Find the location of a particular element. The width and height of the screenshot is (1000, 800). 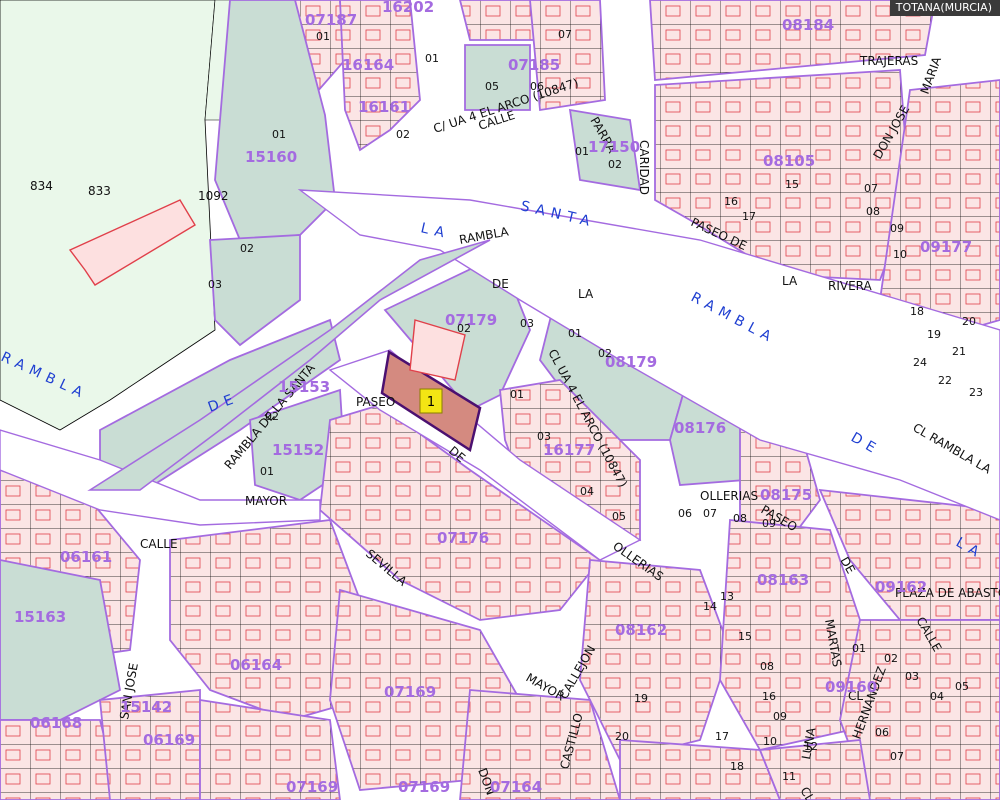

parcel-number: 18 is located at coordinates (917, 311).